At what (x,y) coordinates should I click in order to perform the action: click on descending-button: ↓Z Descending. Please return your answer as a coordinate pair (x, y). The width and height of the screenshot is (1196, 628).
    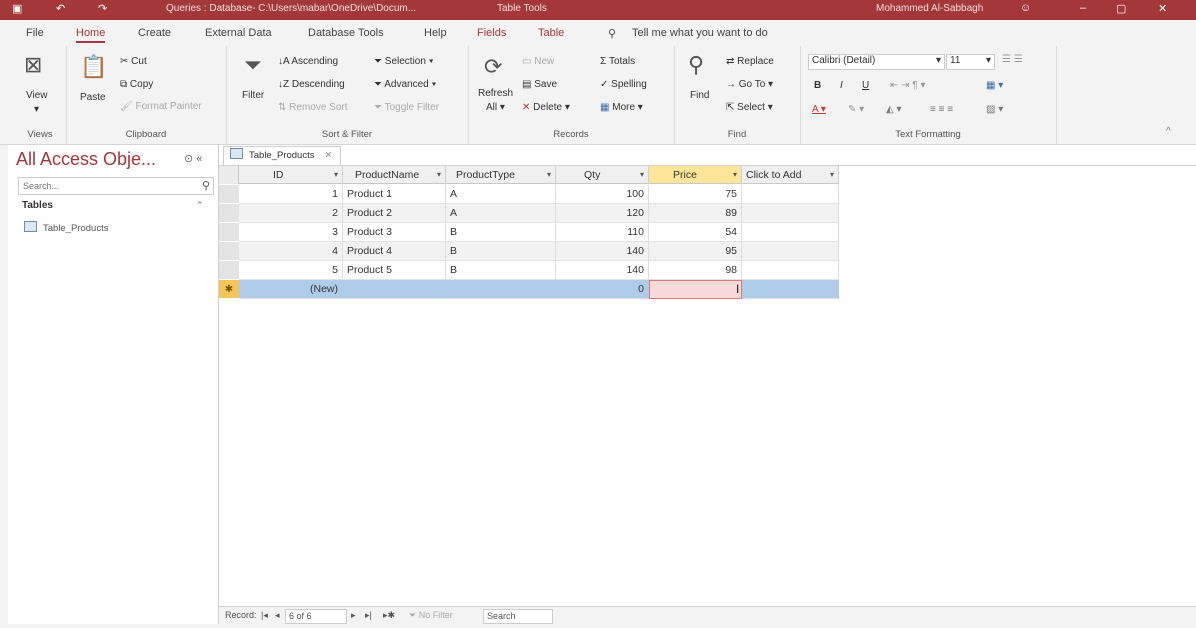
    Looking at the image, I should click on (311, 84).